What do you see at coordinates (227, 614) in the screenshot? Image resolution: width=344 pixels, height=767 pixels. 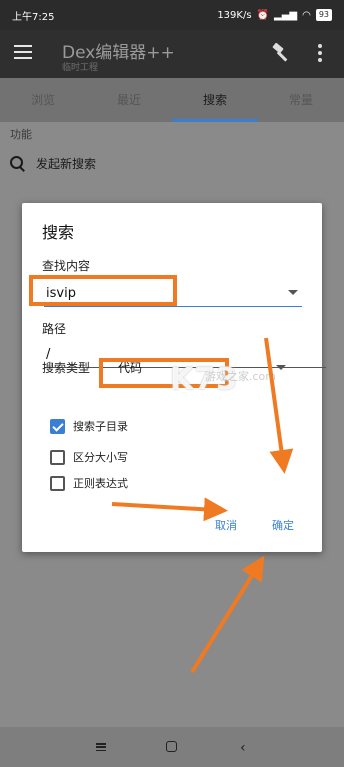 I see `arrow-to-confirm` at bounding box center [227, 614].